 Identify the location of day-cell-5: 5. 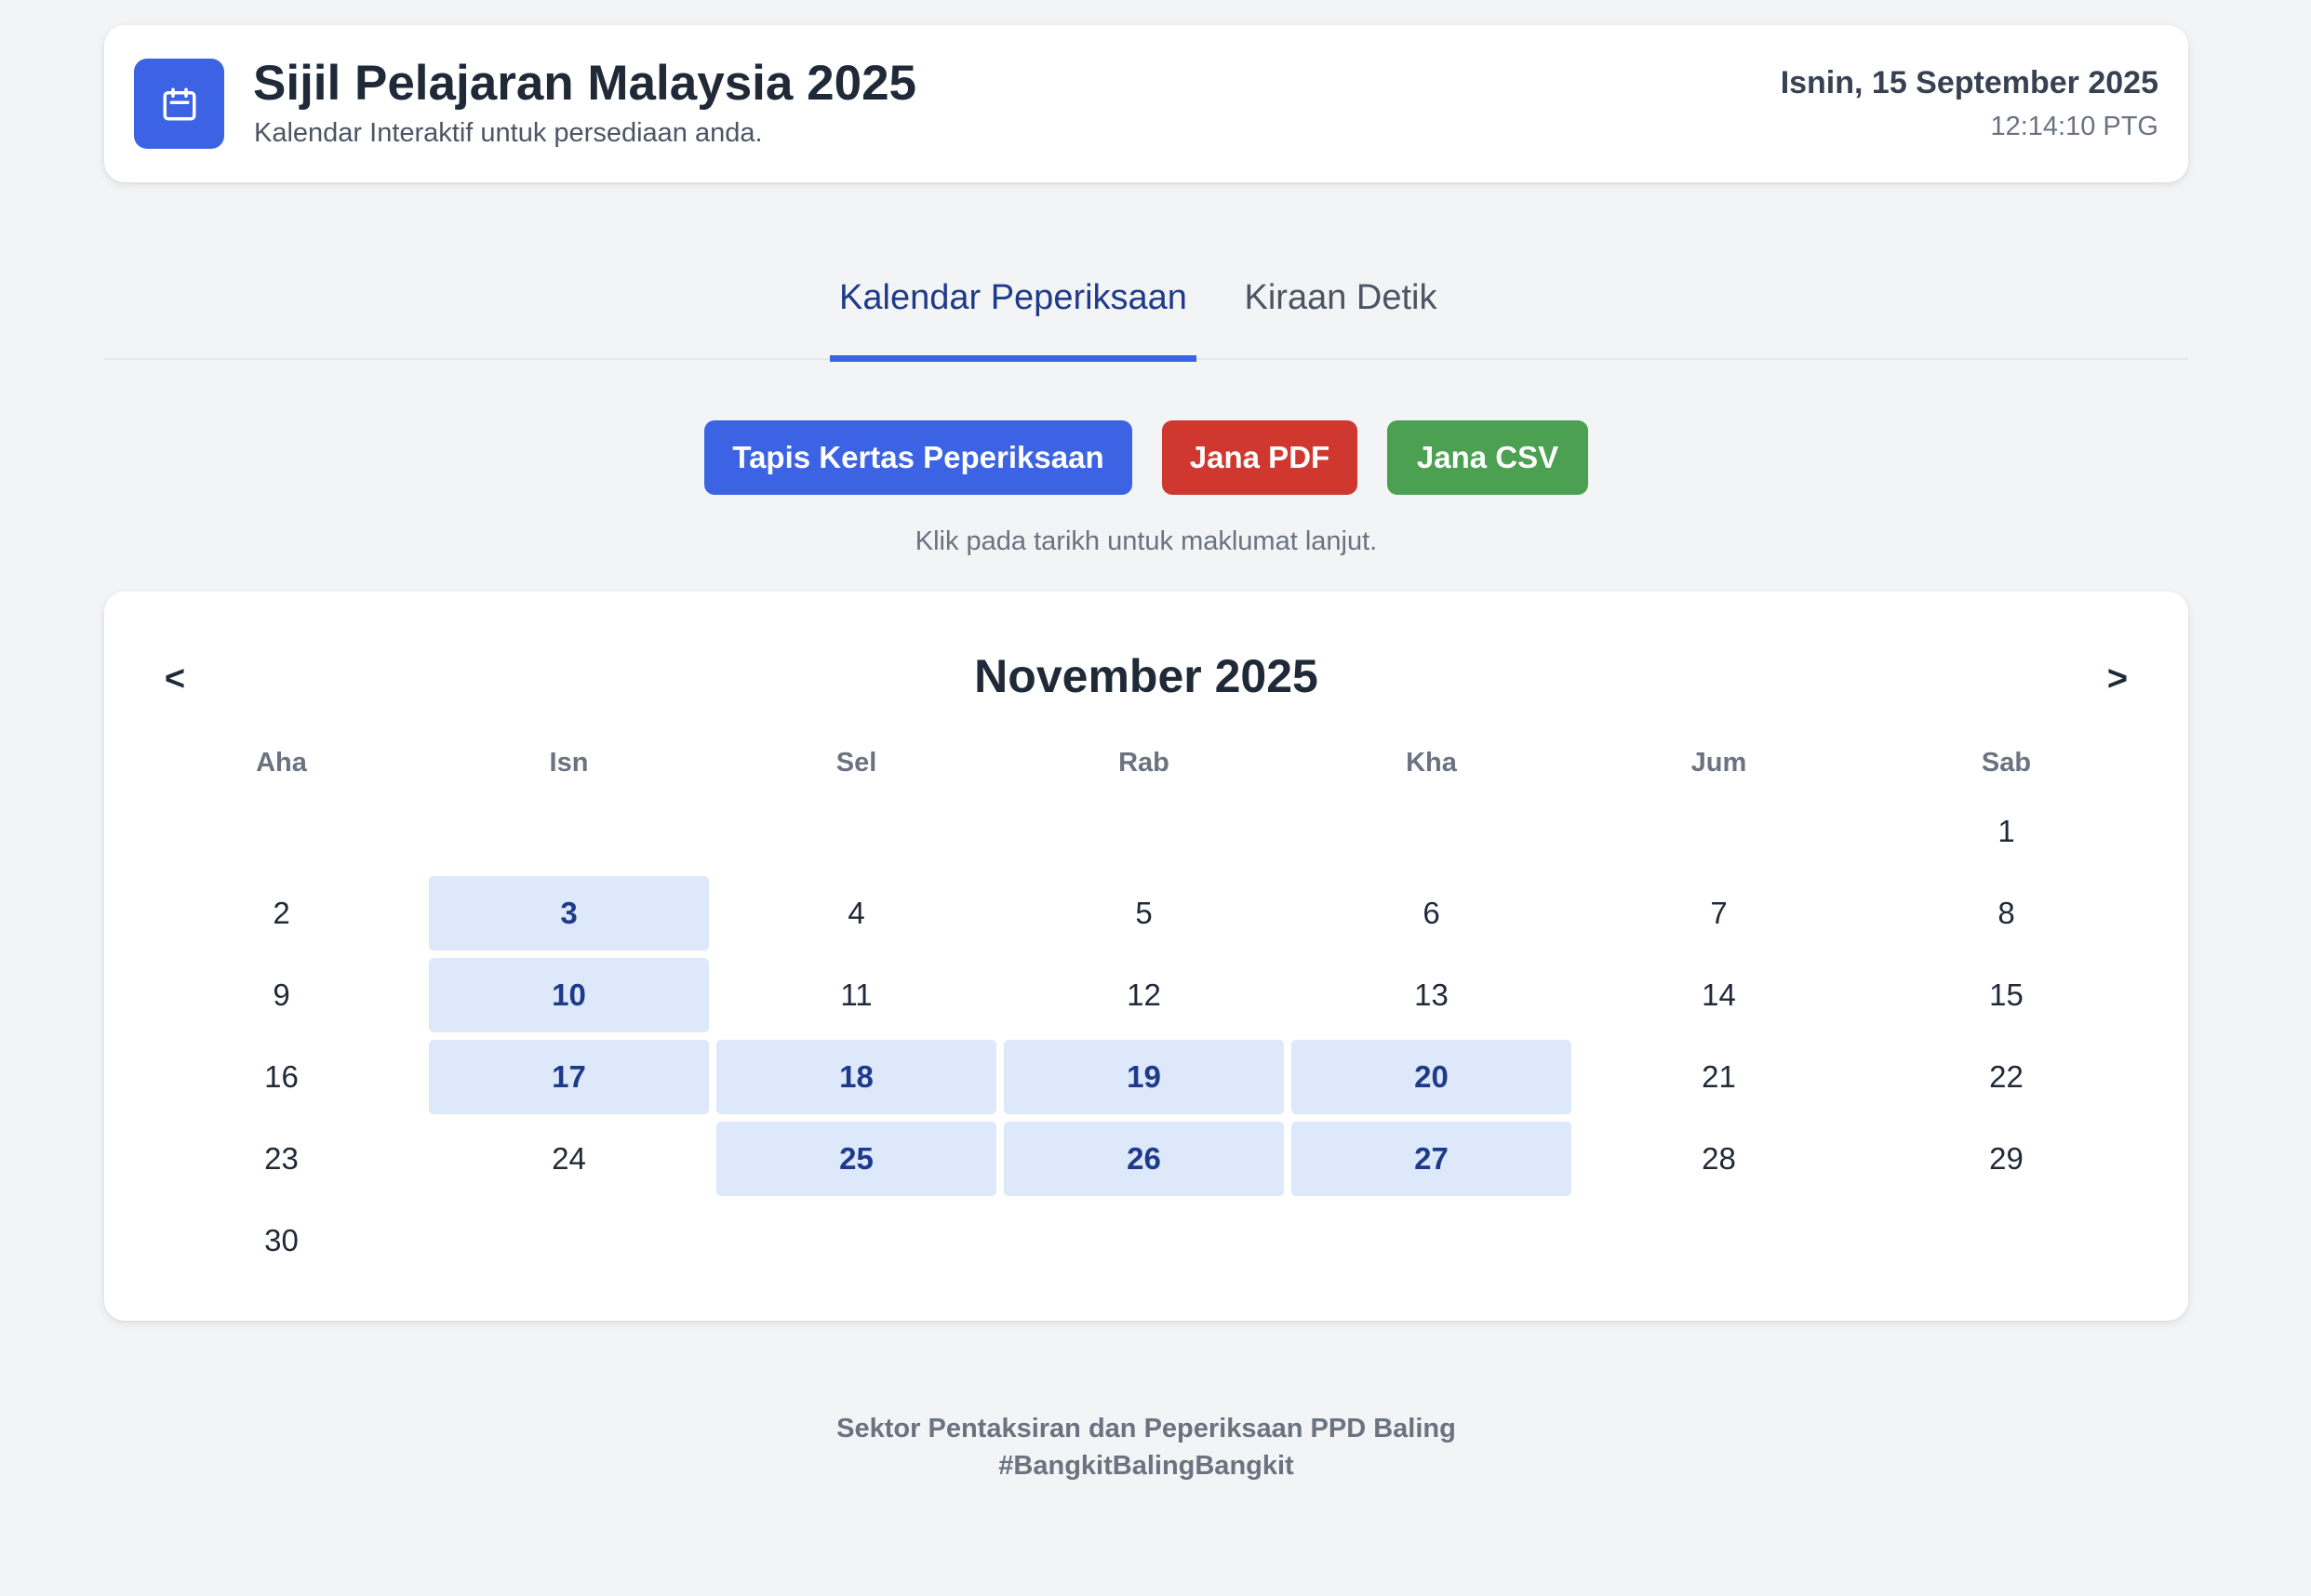
(1144, 914).